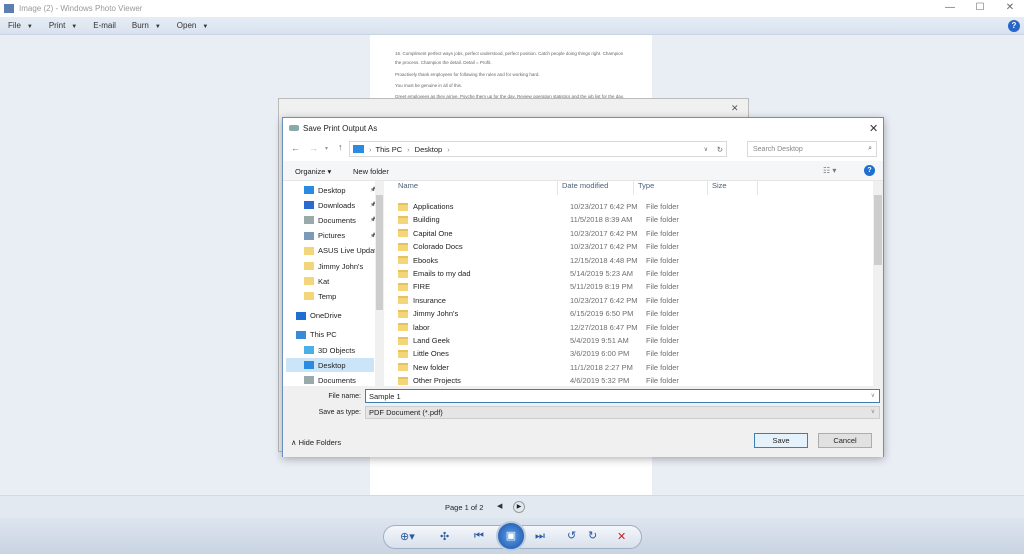  I want to click on nav-item-documents: Documents, so click(330, 379).